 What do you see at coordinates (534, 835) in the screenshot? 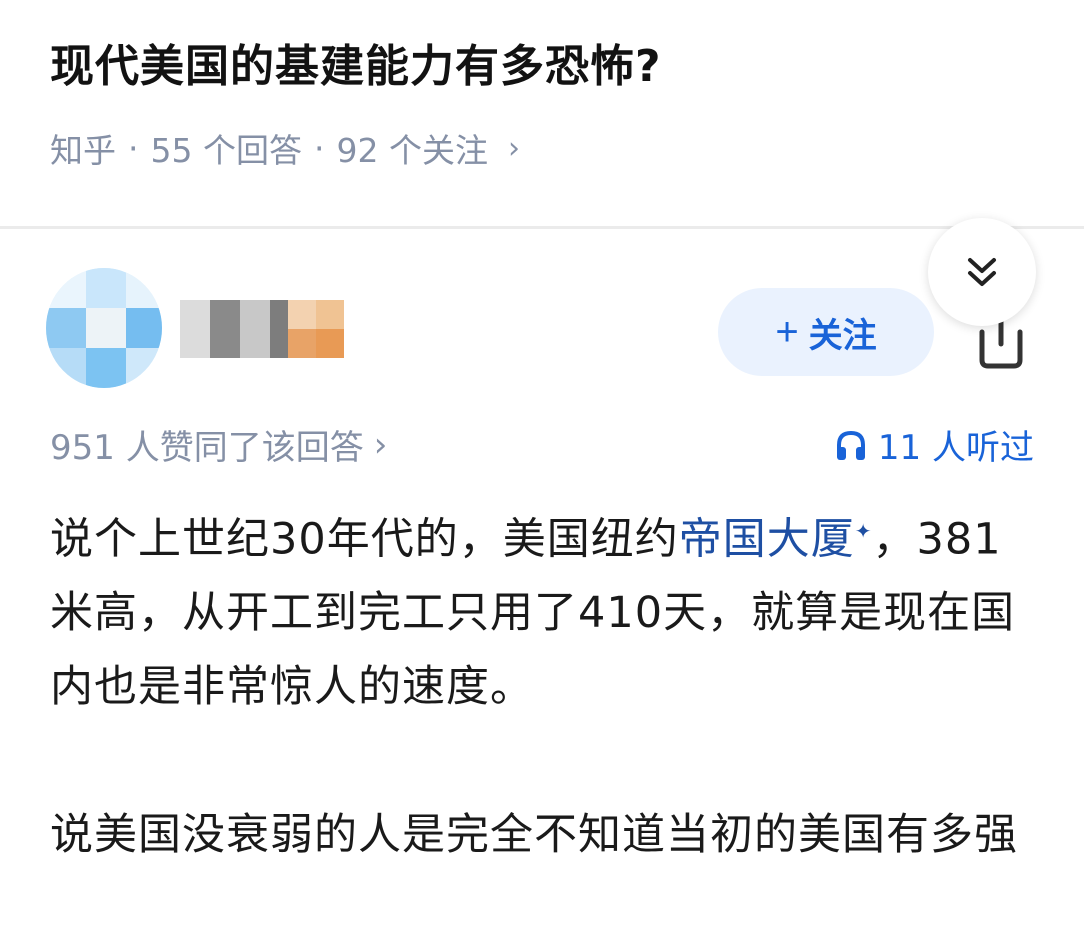
I see `paragraph: 说美国没衰弱的人是完全不知道当初的美国有多强` at bounding box center [534, 835].